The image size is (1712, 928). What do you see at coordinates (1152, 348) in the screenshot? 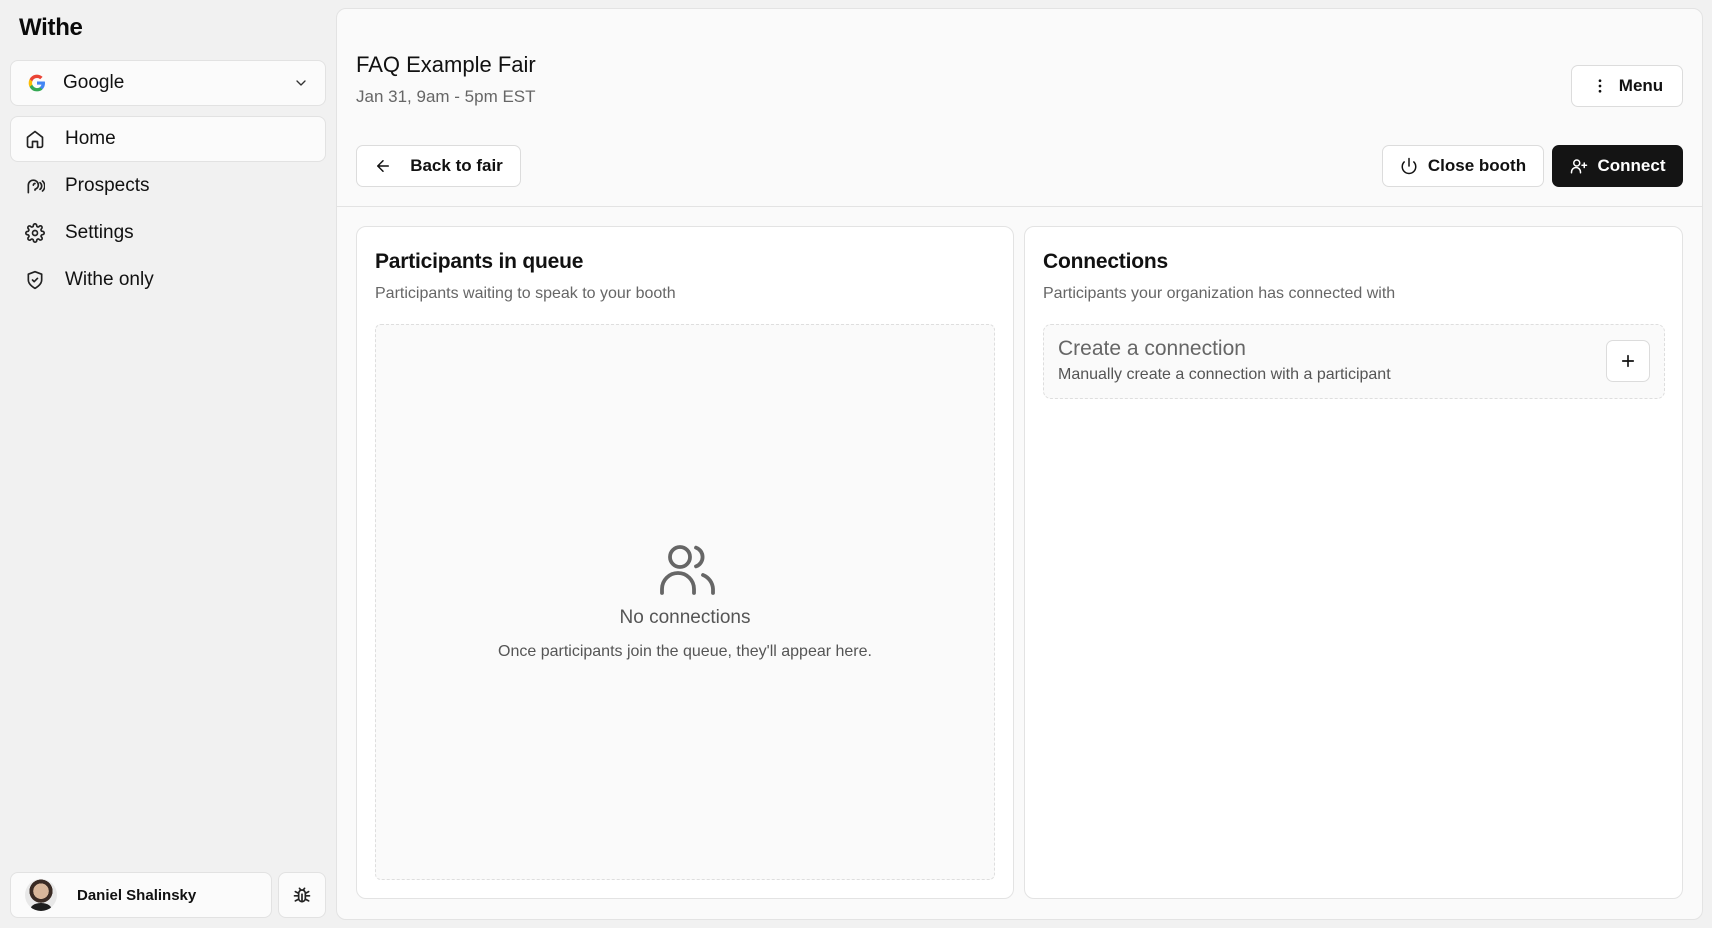
I see `create-connection-title: Create a connection` at bounding box center [1152, 348].